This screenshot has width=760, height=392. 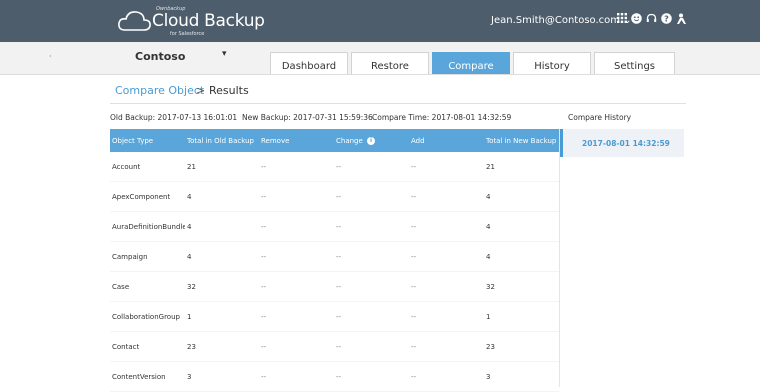 What do you see at coordinates (309, 63) in the screenshot?
I see `tab-dashboard: Dashboard` at bounding box center [309, 63].